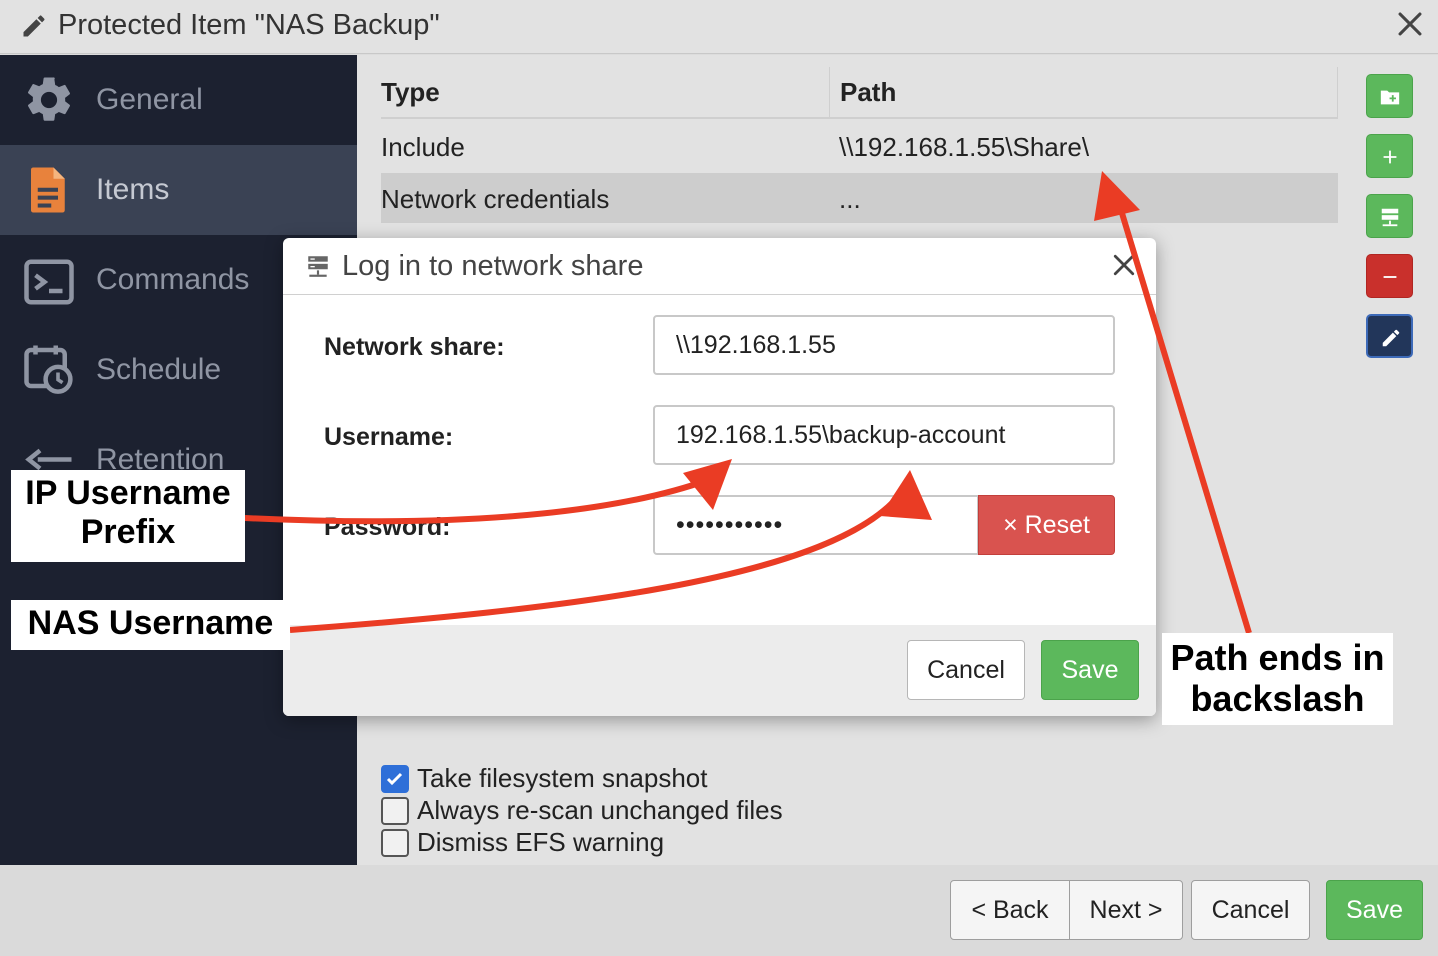  Describe the element at coordinates (719, 670) in the screenshot. I see `modal-footer: Cancel Save` at that location.